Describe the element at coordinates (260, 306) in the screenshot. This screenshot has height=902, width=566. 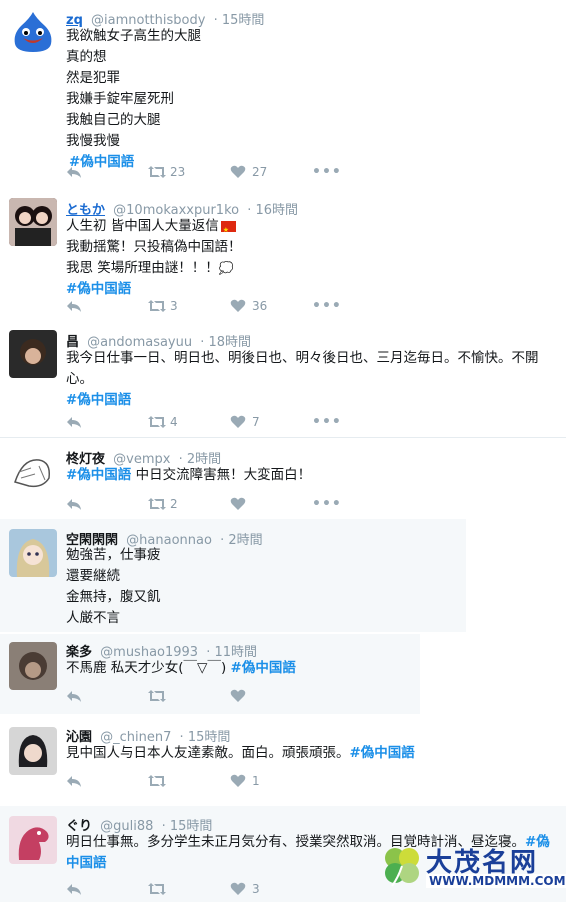
I see `like-count: 36` at that location.